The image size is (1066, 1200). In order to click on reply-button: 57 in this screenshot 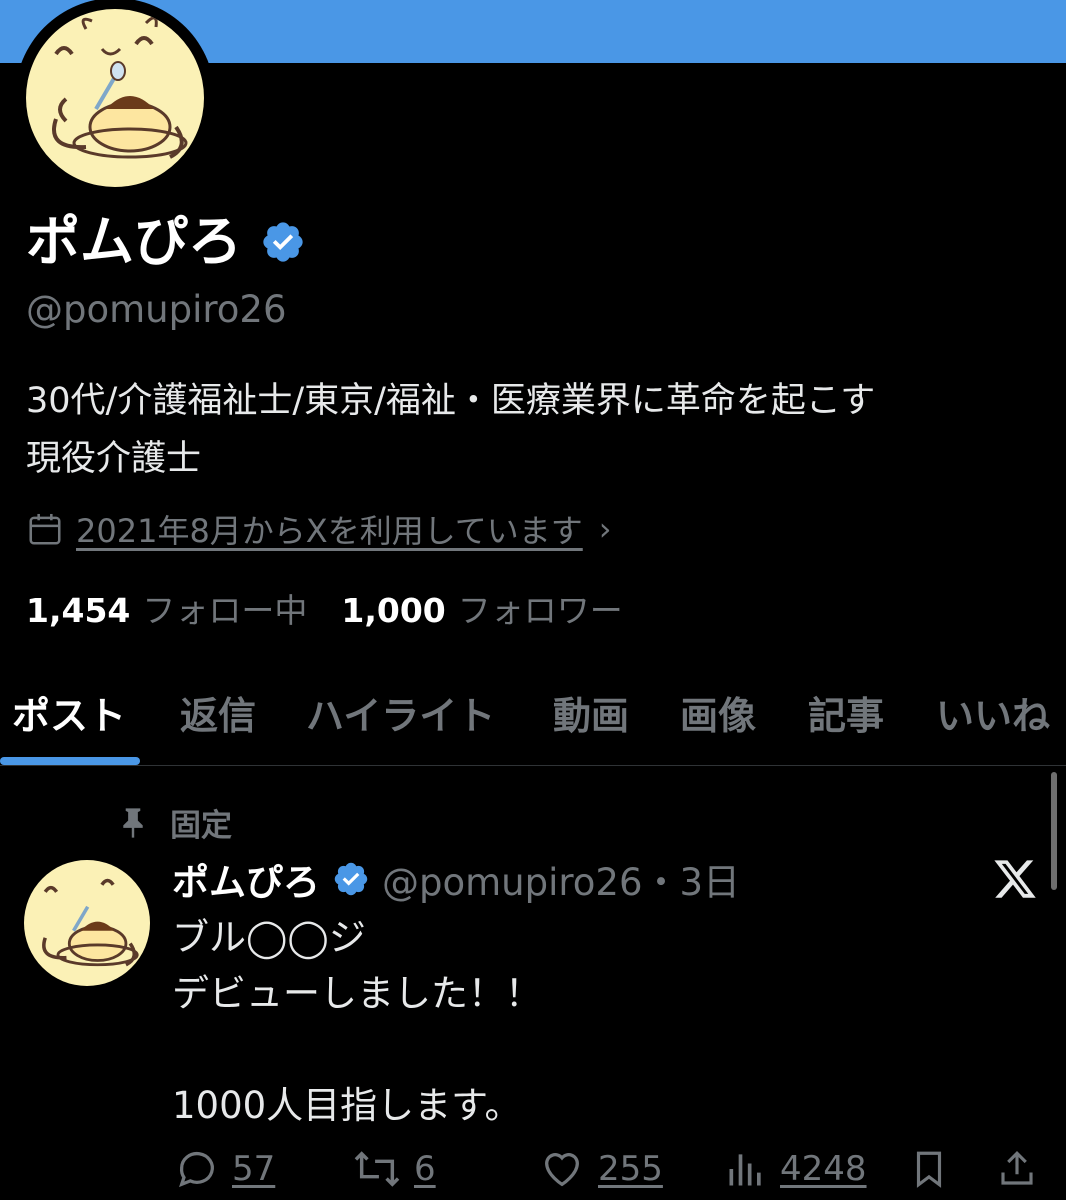, I will do `click(224, 1169)`.